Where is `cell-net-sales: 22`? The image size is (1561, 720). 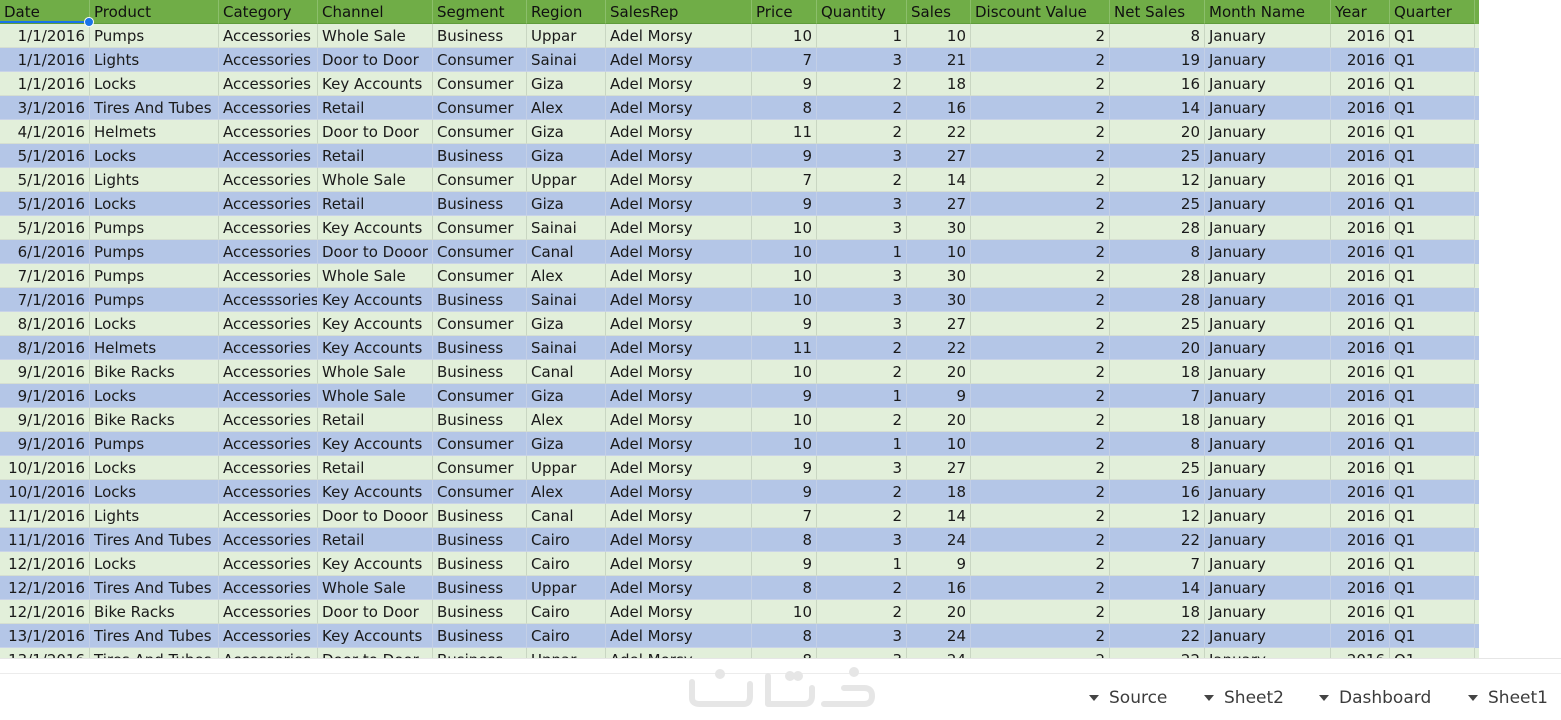
cell-net-sales: 22 is located at coordinates (1157, 540).